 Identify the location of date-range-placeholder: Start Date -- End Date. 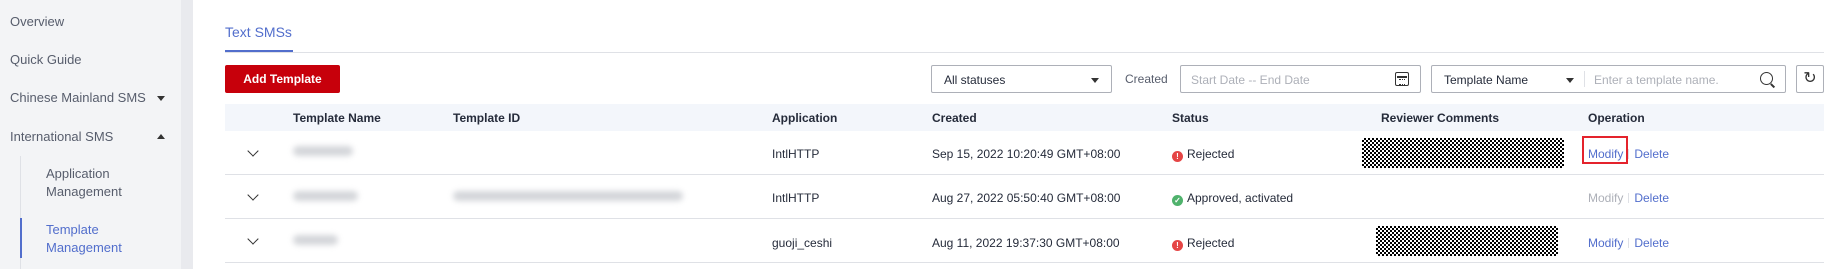
(1250, 80).